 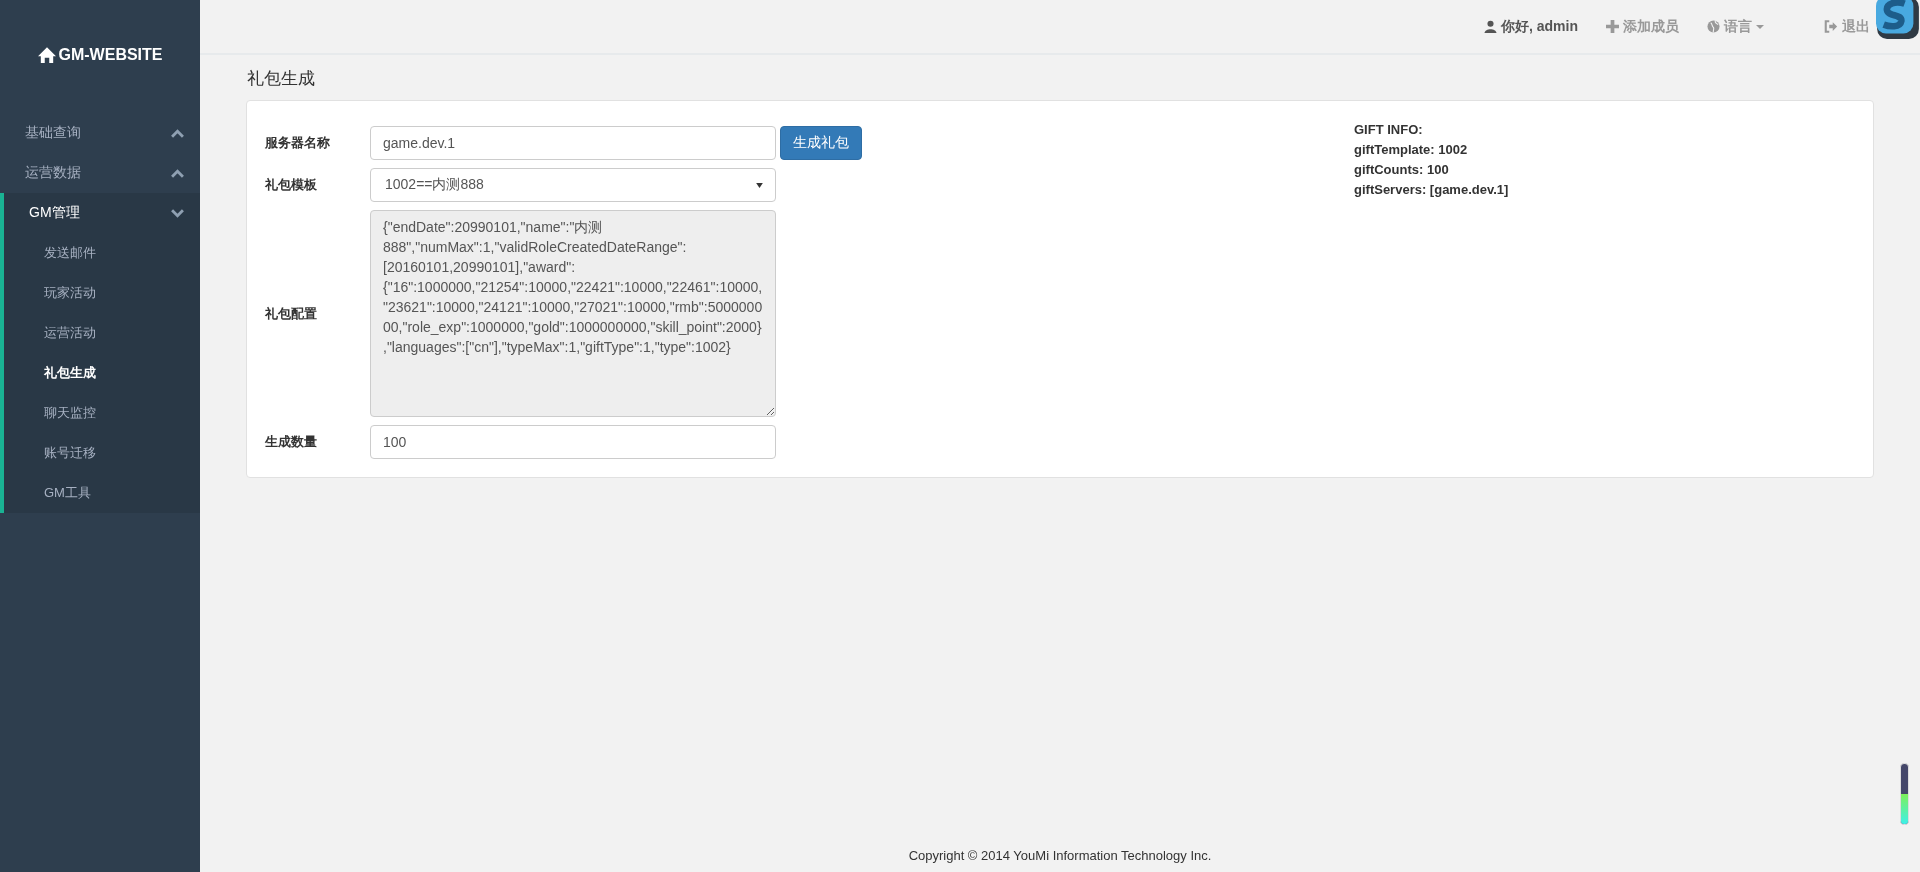 What do you see at coordinates (1389, 130) in the screenshot?
I see `gift-info-line: GIFT INFO:` at bounding box center [1389, 130].